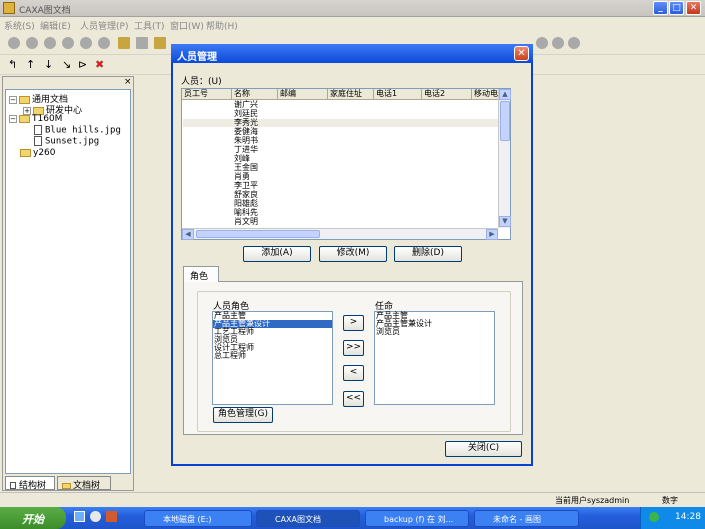 Image resolution: width=705 pixels, height=529 pixels. Describe the element at coordinates (47, 119) in the screenshot. I see `tree-node-label: T160M` at that location.